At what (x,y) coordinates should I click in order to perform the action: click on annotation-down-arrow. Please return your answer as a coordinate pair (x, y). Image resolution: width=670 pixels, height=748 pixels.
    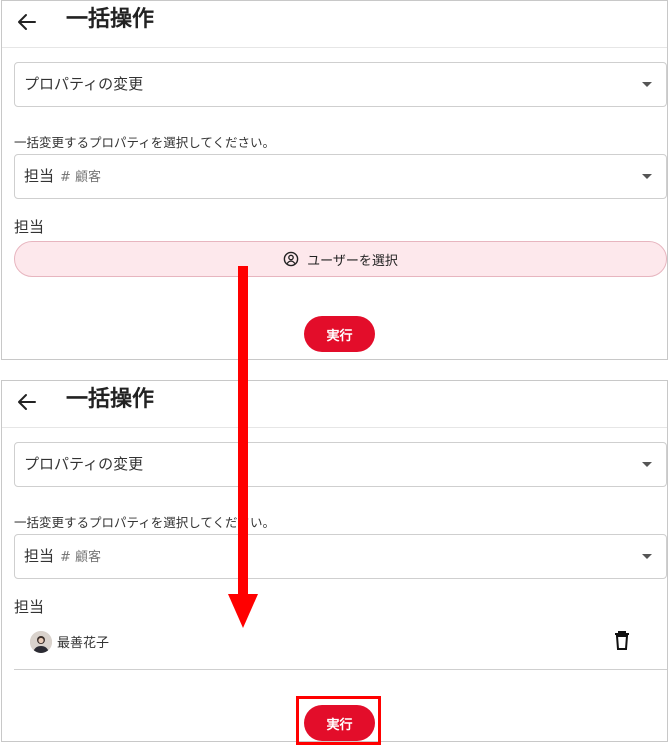
    Looking at the image, I should click on (243, 447).